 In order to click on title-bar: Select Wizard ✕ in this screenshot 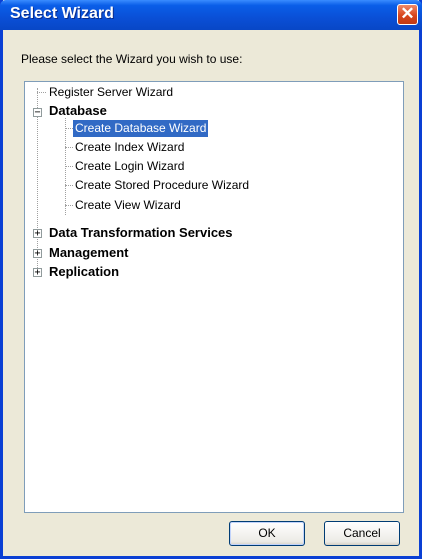, I will do `click(211, 15)`.